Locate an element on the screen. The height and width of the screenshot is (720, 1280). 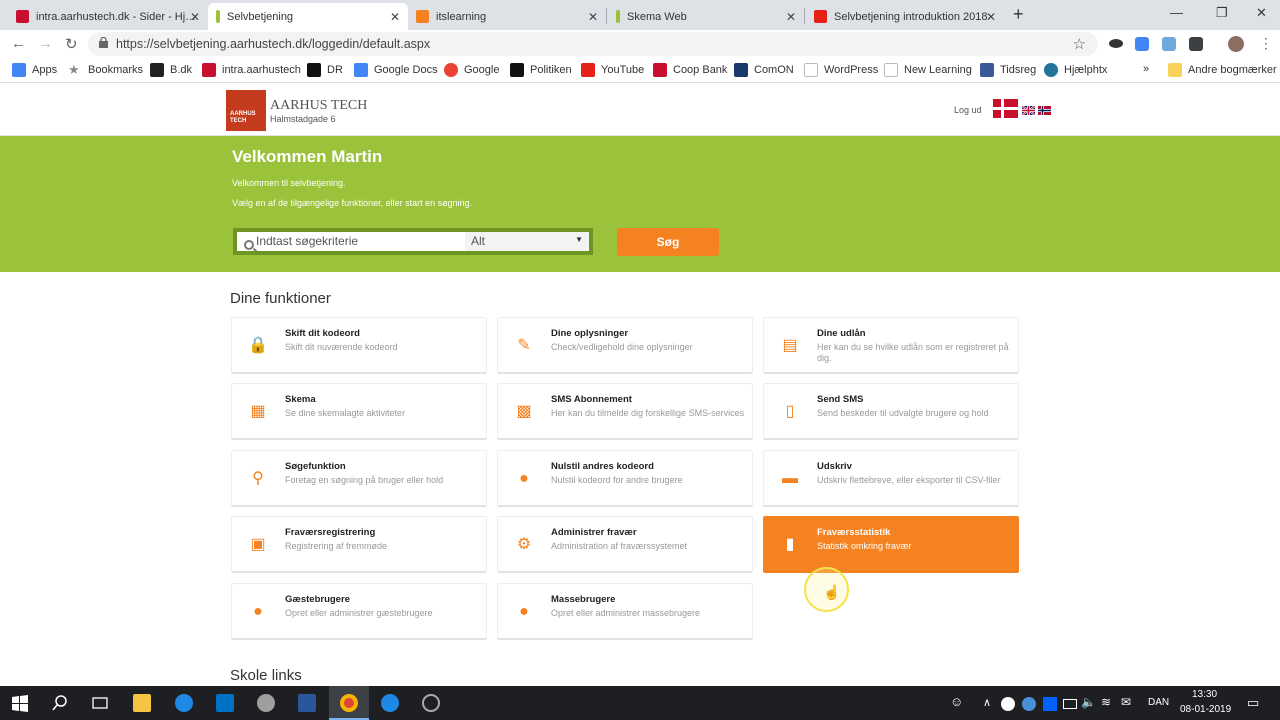
bookmark-coop-bank: Coop Bank is located at coordinates (690, 70).